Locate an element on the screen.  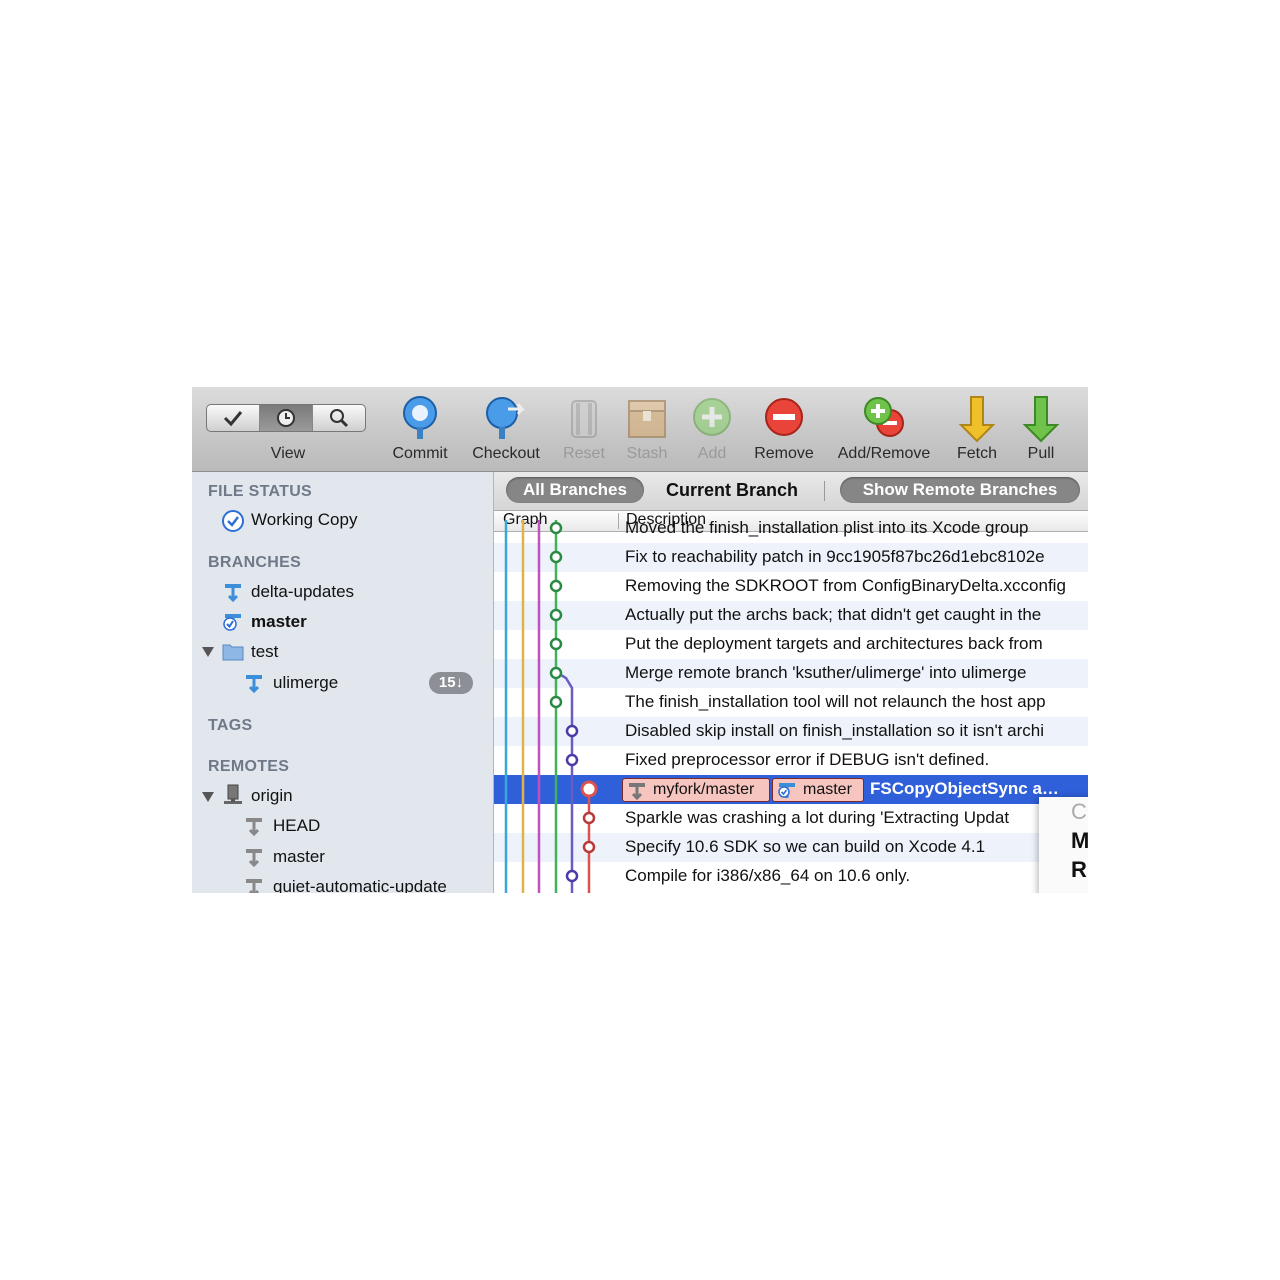
view-file-status-segment is located at coordinates (233, 418).